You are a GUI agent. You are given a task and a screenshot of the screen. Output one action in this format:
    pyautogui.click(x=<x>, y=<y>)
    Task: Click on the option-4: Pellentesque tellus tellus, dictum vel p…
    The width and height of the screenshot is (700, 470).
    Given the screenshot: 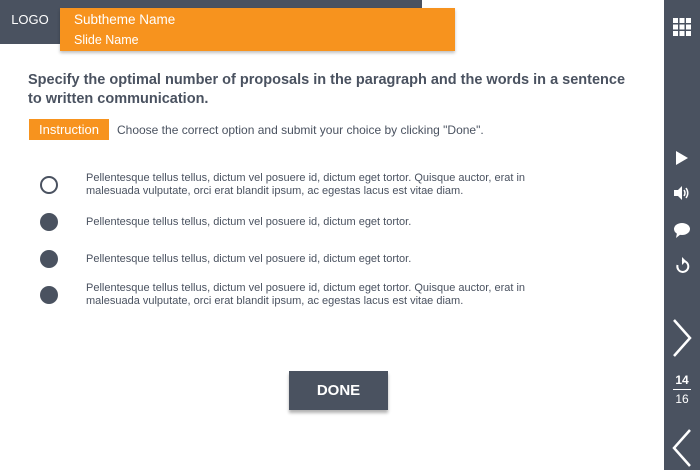 What is the action you would take?
    pyautogui.click(x=293, y=295)
    